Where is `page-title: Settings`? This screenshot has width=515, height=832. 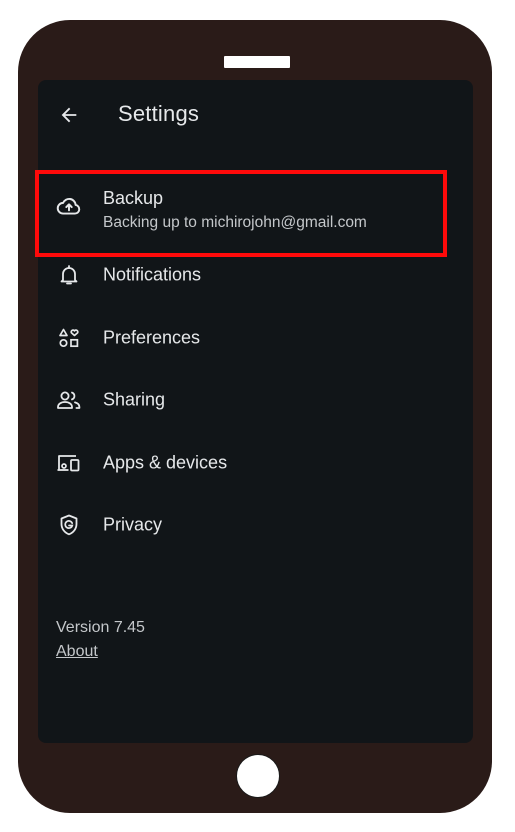 page-title: Settings is located at coordinates (159, 113).